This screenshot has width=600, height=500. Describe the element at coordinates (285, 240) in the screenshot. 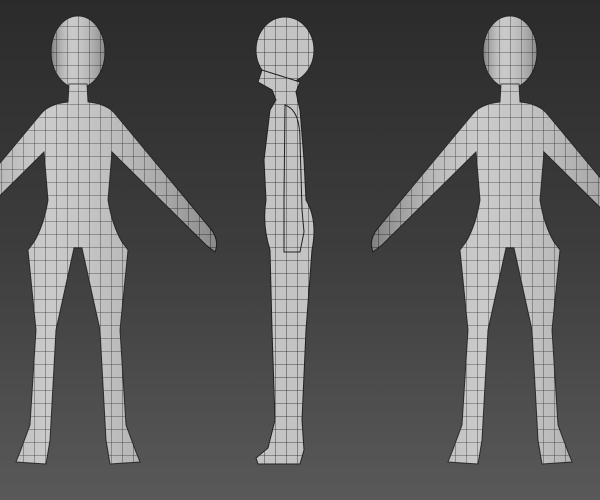

I see `side-view-figure` at that location.